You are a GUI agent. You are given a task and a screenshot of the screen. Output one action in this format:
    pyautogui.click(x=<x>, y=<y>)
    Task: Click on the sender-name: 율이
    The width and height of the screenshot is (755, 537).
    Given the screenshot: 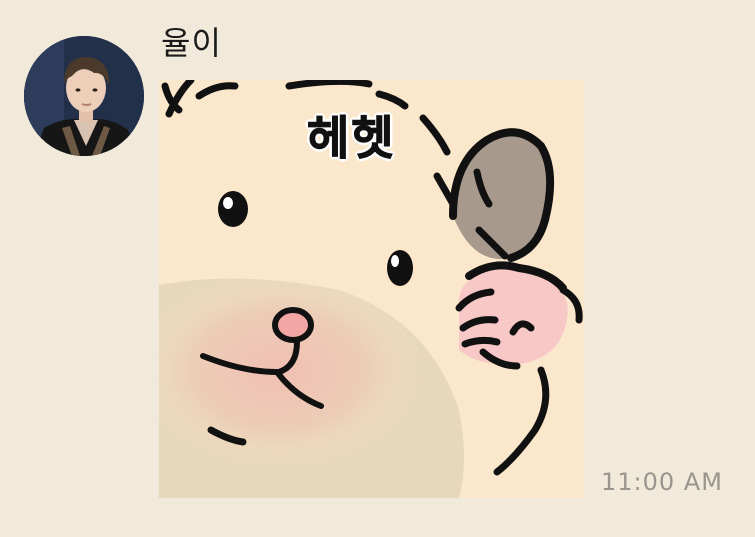 What is the action you would take?
    pyautogui.click(x=191, y=43)
    